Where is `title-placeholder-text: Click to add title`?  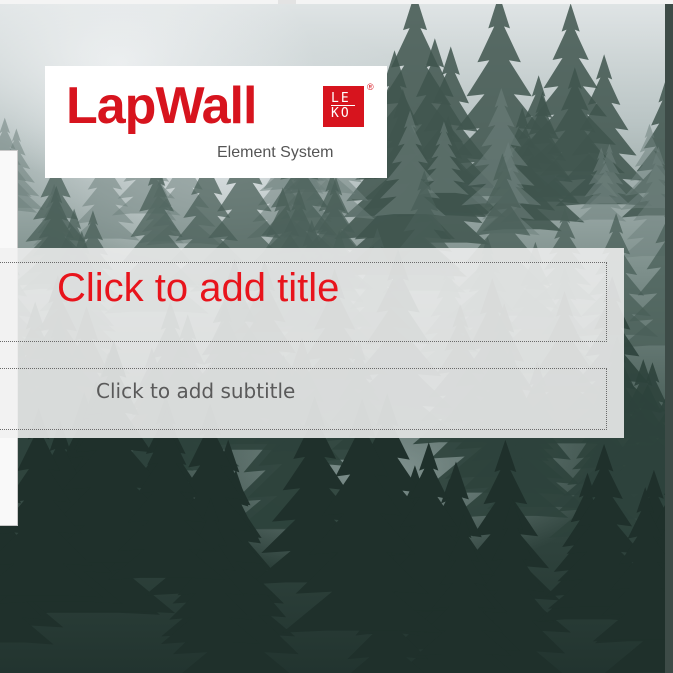
title-placeholder-text: Click to add title is located at coordinates (198, 288).